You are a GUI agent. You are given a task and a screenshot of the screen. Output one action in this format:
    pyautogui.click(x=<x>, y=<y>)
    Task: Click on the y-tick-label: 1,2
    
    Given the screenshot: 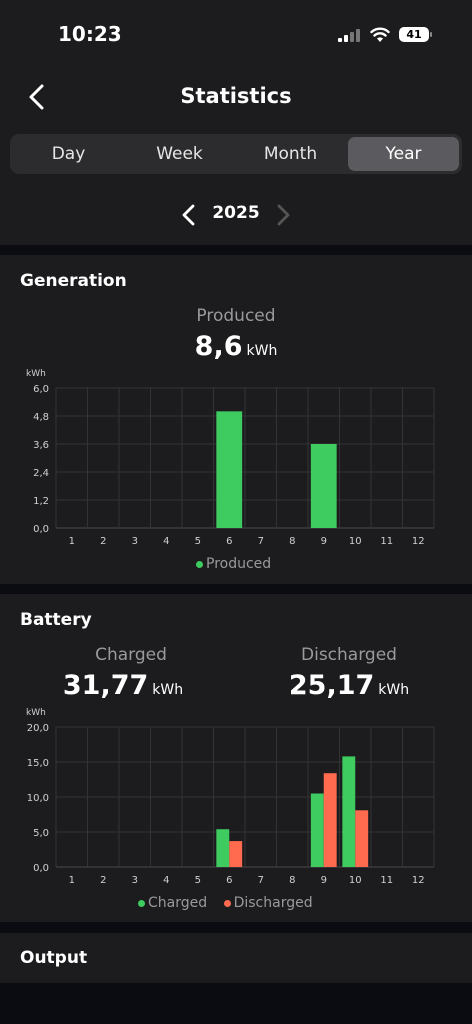 What is the action you would take?
    pyautogui.click(x=41, y=501)
    